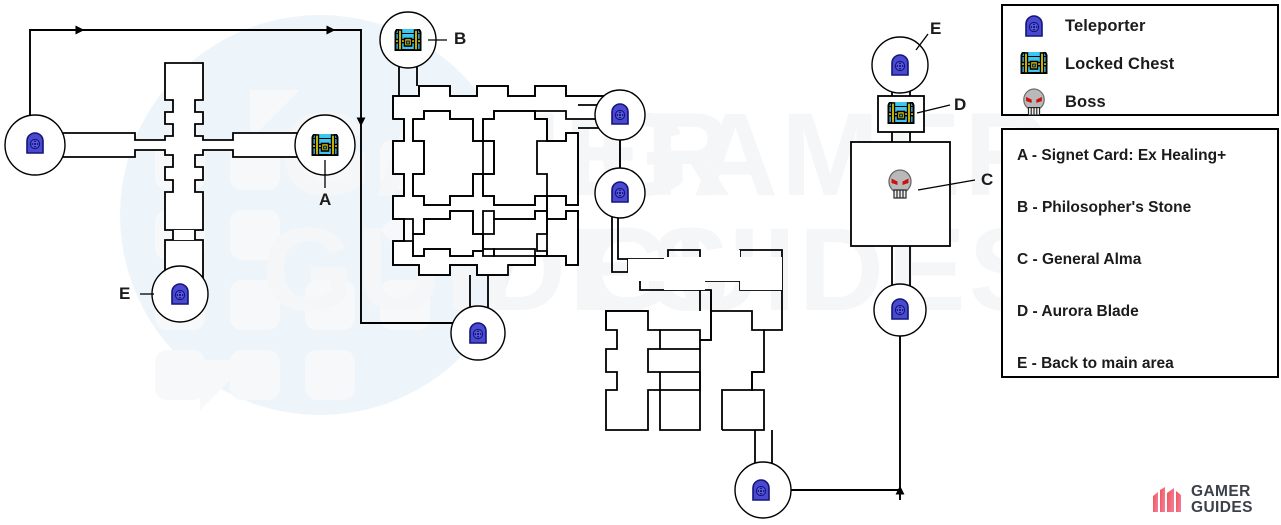 The width and height of the screenshot is (1281, 525). I want to click on node-teleporter-right-lower, so click(900, 310).